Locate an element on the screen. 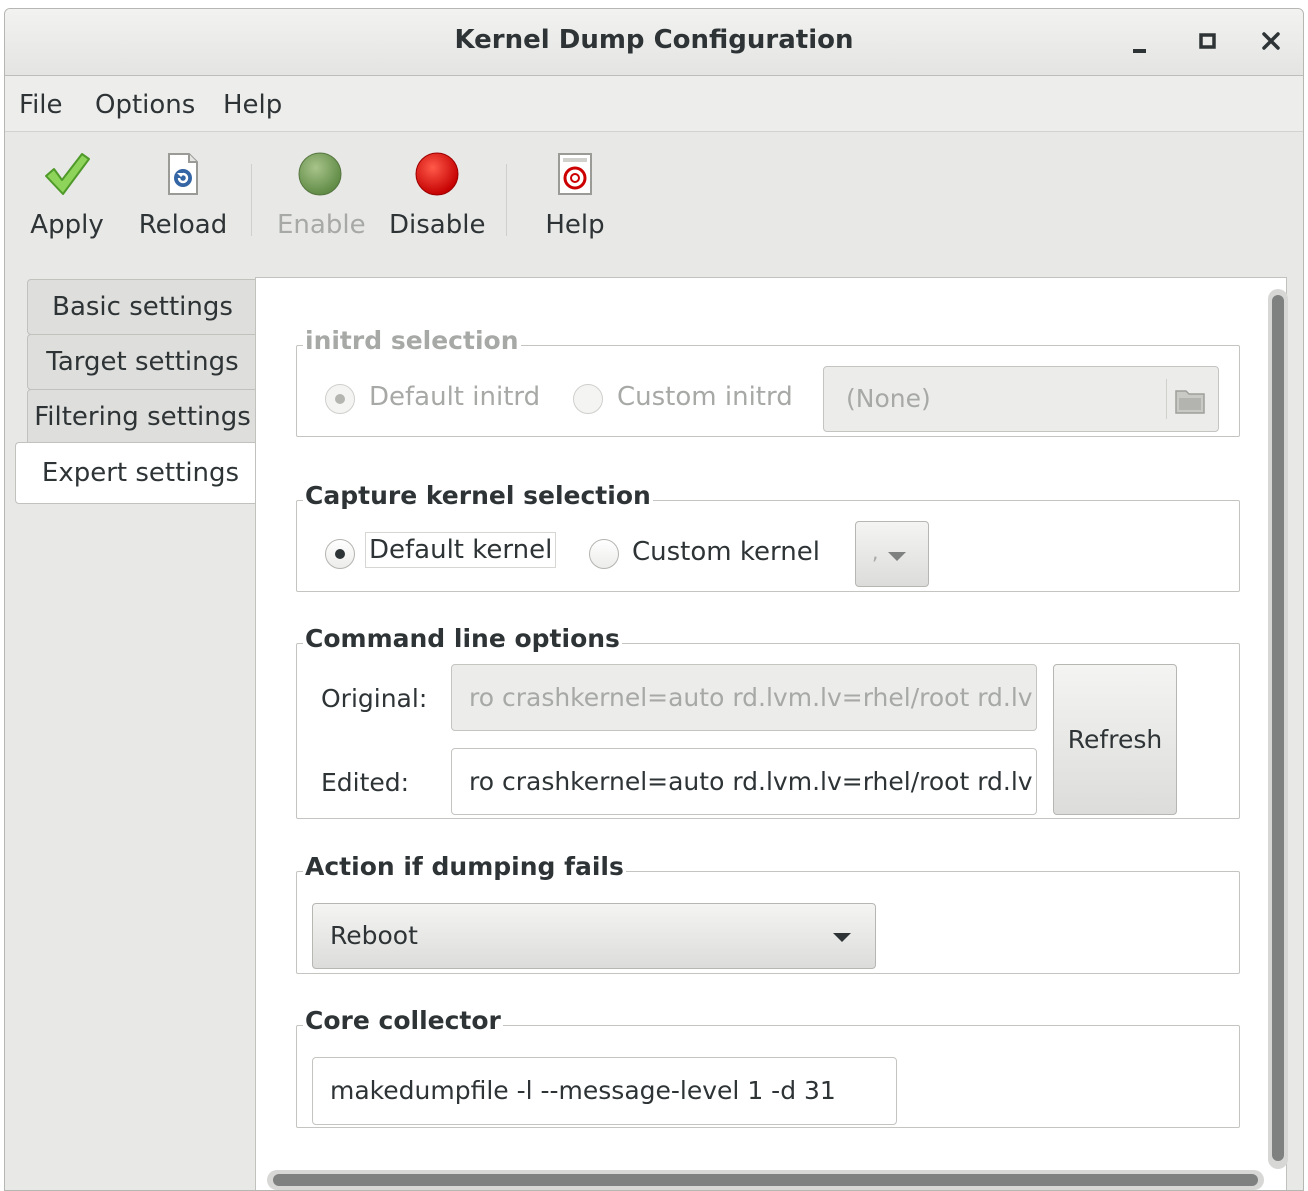 The width and height of the screenshot is (1308, 1191). reload-label: Reload is located at coordinates (183, 225).